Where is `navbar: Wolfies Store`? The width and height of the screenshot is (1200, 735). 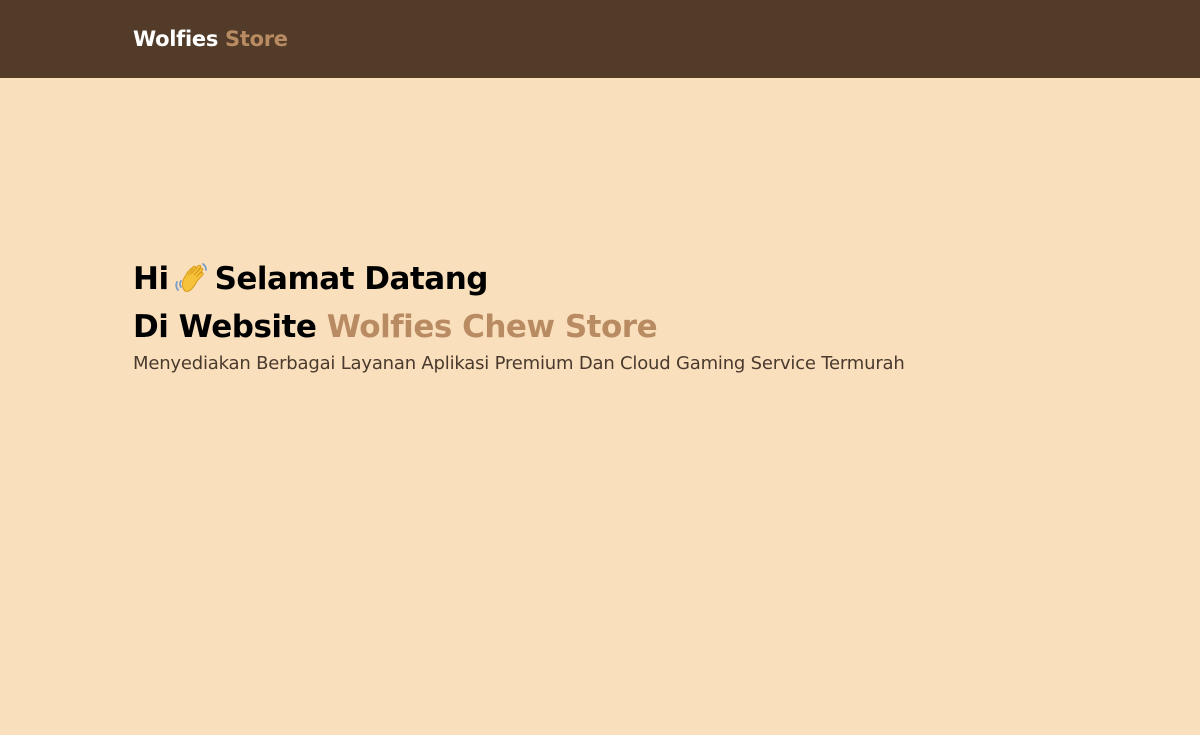
navbar: Wolfies Store is located at coordinates (600, 39).